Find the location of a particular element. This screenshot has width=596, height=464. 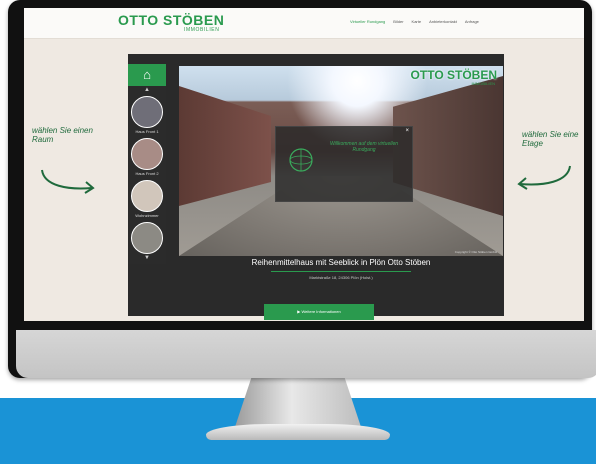

chevron-down-icon: ▼ is located at coordinates (147, 258).